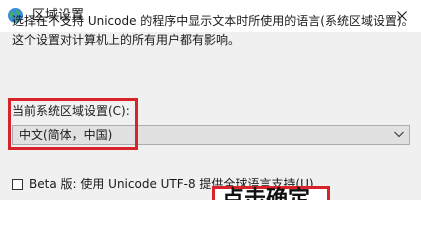 The height and width of the screenshot is (240, 421). I want to click on highlight-box, so click(73, 124).